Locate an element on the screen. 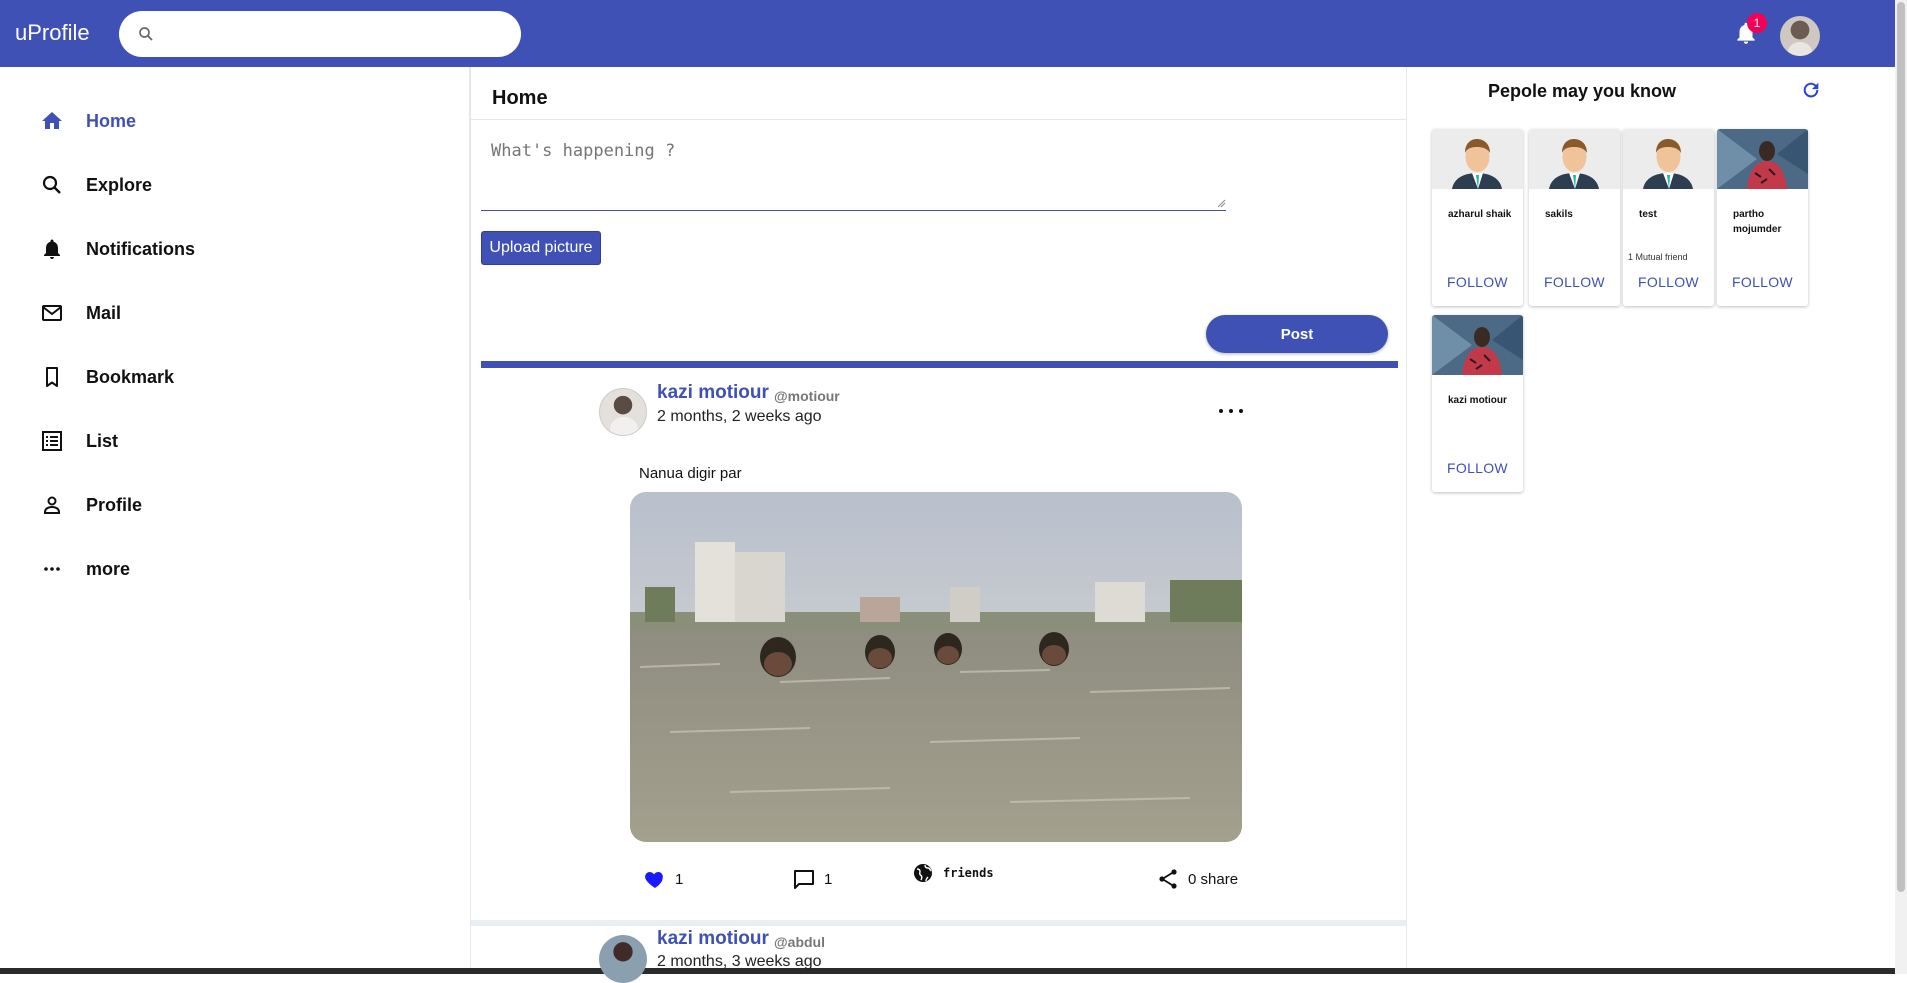 The image size is (1907, 983). search-input is located at coordinates (334, 34).